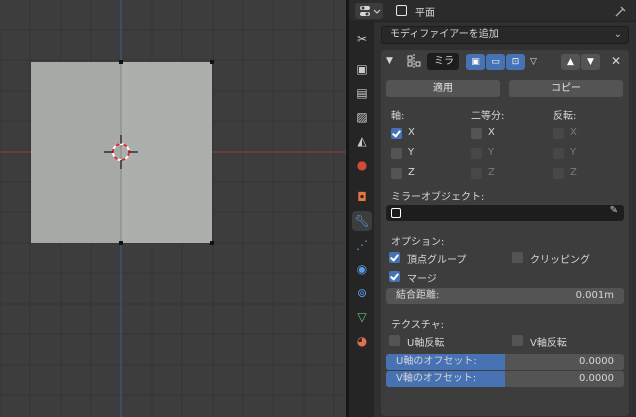 Image resolution: width=636 pixels, height=417 pixels. What do you see at coordinates (505, 379) in the screenshot?
I see `v-offset-slider: V軸のオフセット: 0.0000` at bounding box center [505, 379].